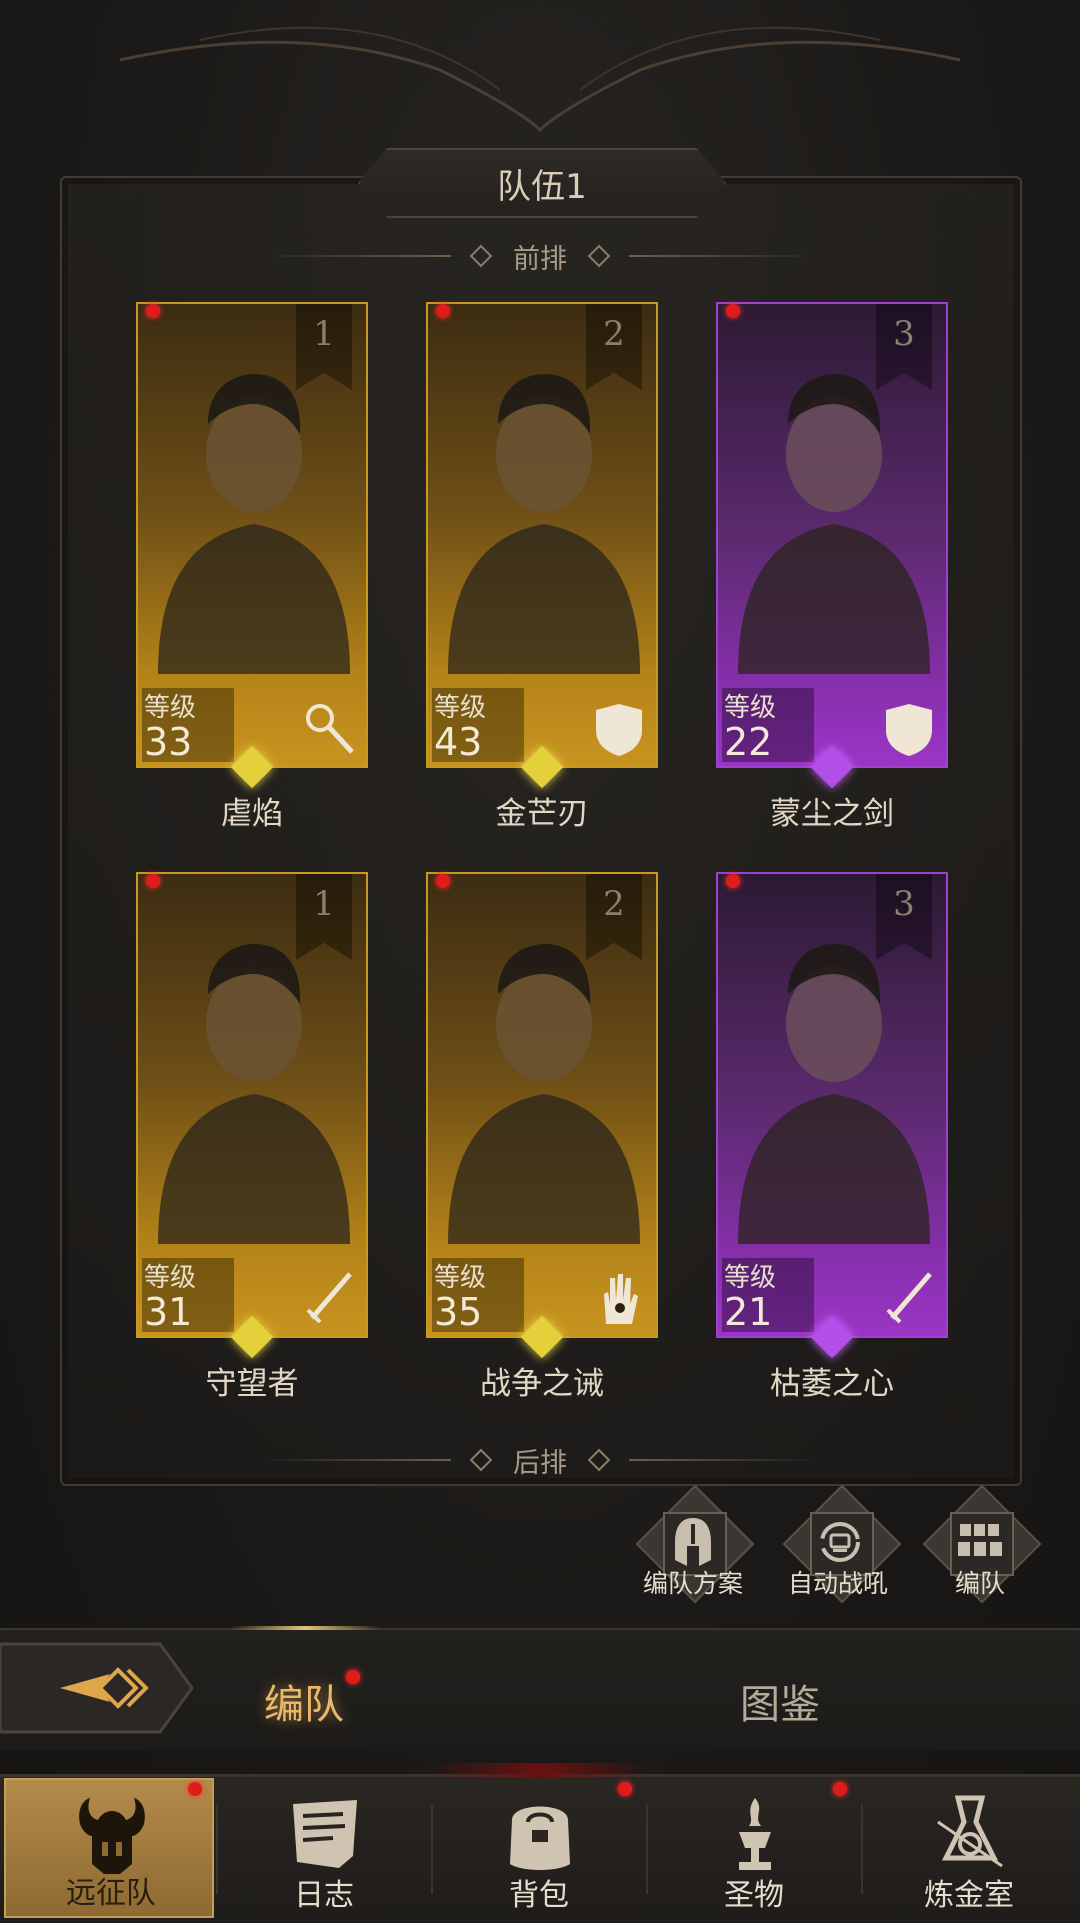  What do you see at coordinates (542, 183) in the screenshot?
I see `team-title: 队伍1` at bounding box center [542, 183].